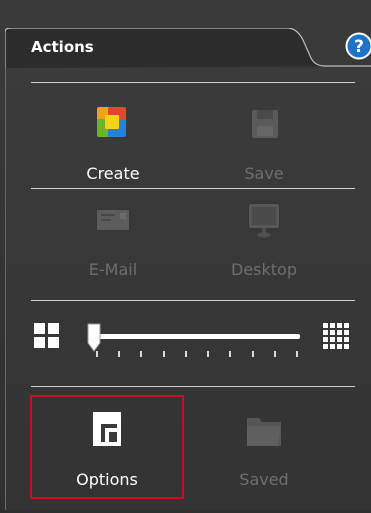  I want to click on panel-title: Actions, so click(62, 47).